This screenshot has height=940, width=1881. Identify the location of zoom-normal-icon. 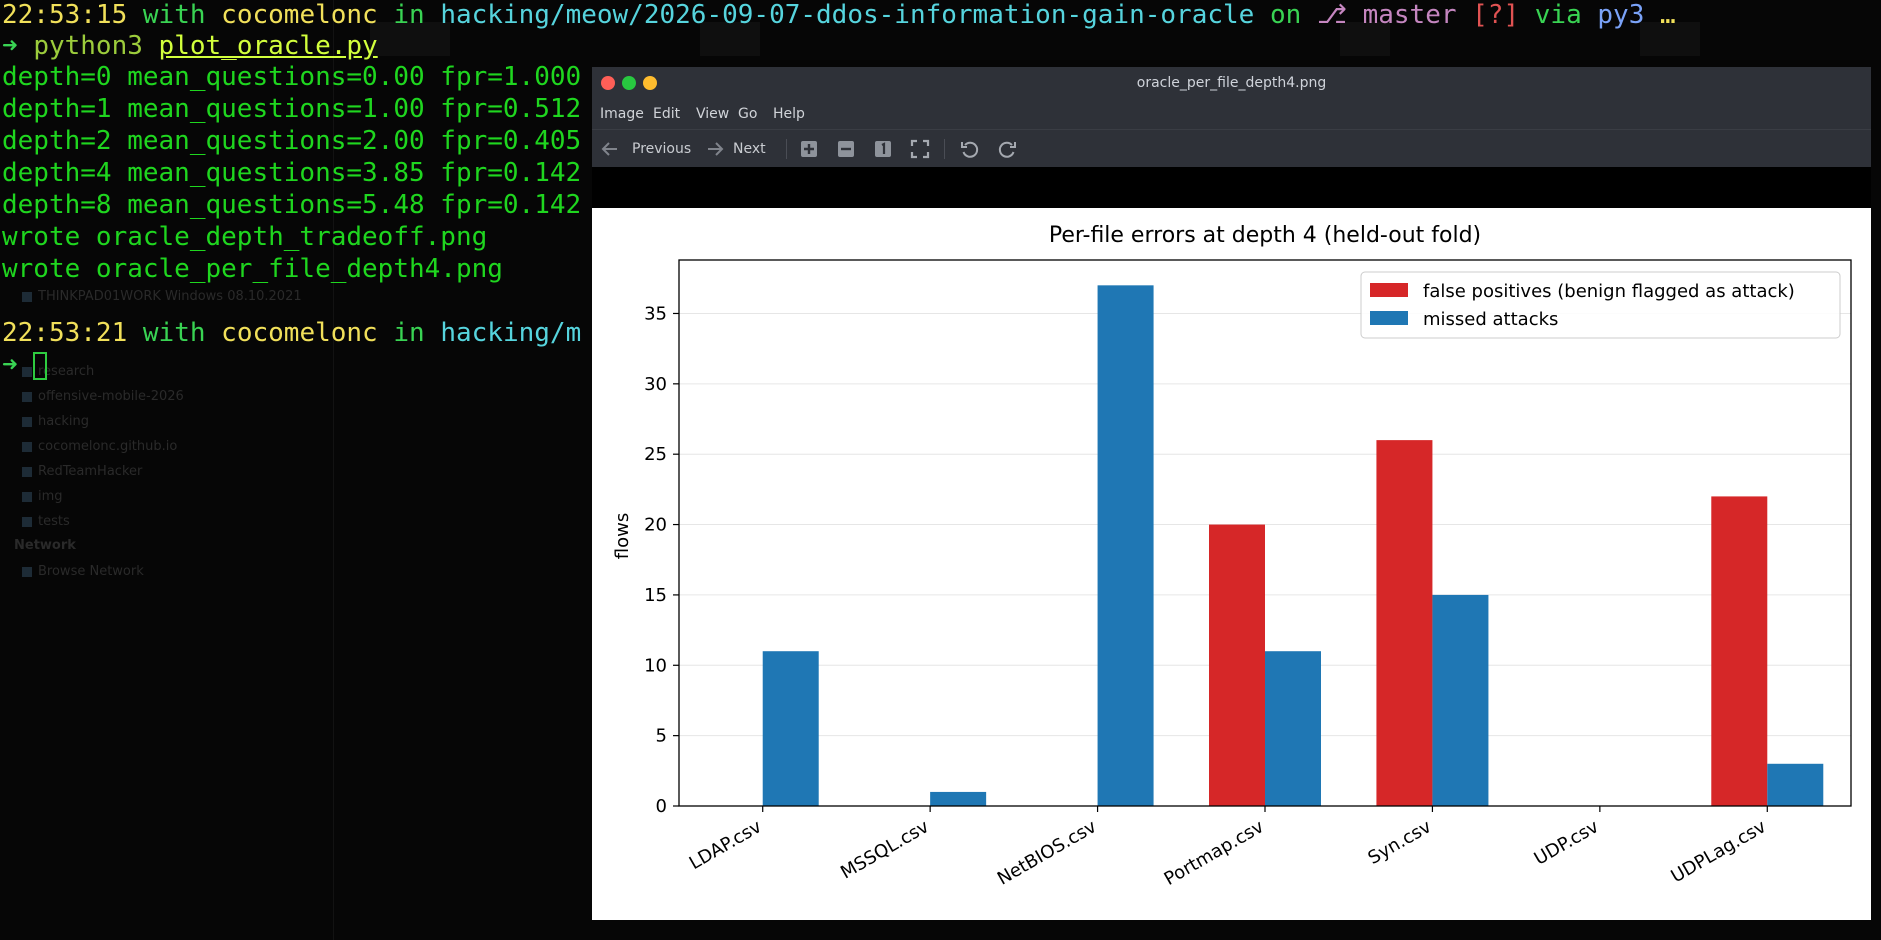
(883, 149).